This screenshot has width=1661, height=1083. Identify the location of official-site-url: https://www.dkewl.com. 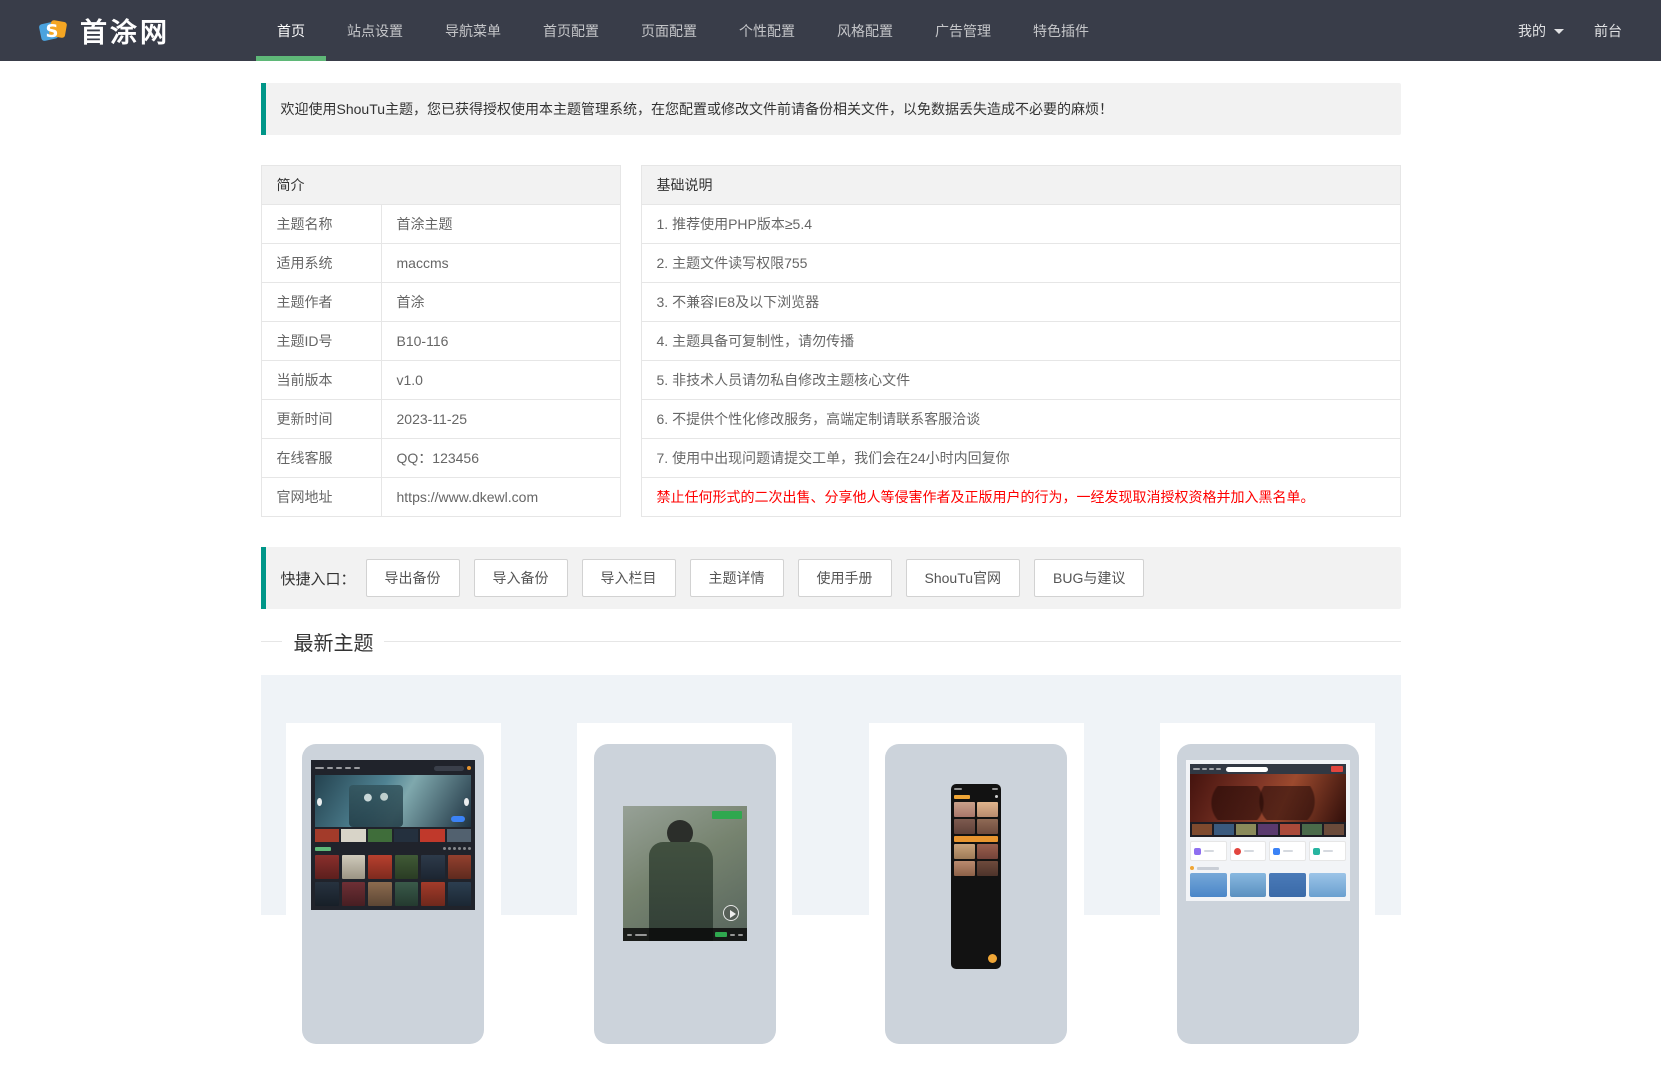
(500, 497).